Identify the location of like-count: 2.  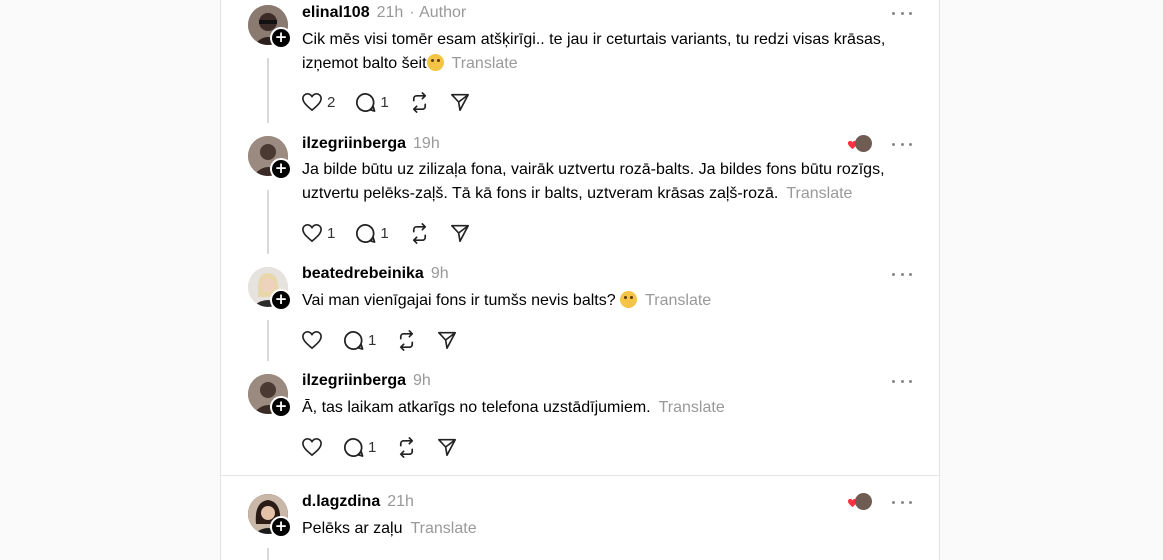
(331, 102).